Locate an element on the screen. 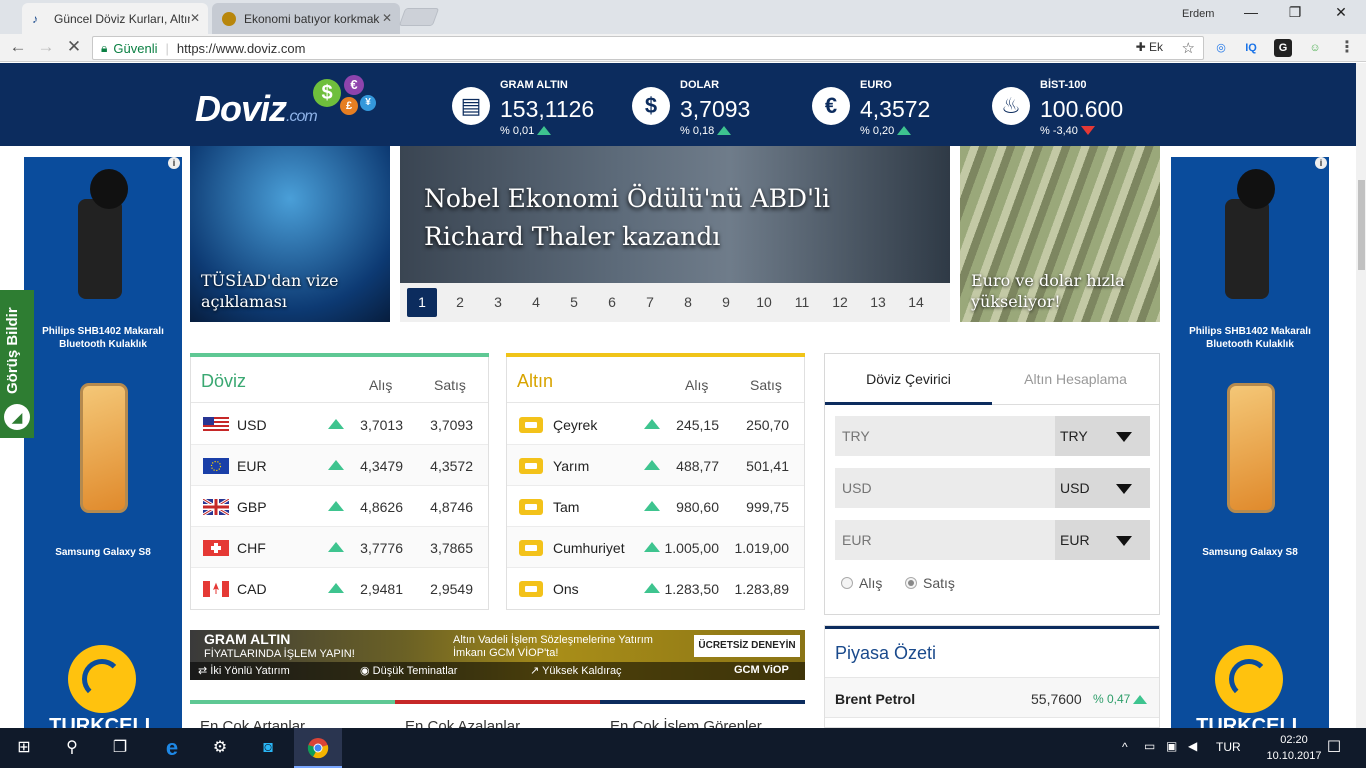 The image size is (1366, 768). browser-tab-ekonomi: Ekonomi batıyor korkmak ✕ is located at coordinates (306, 18).